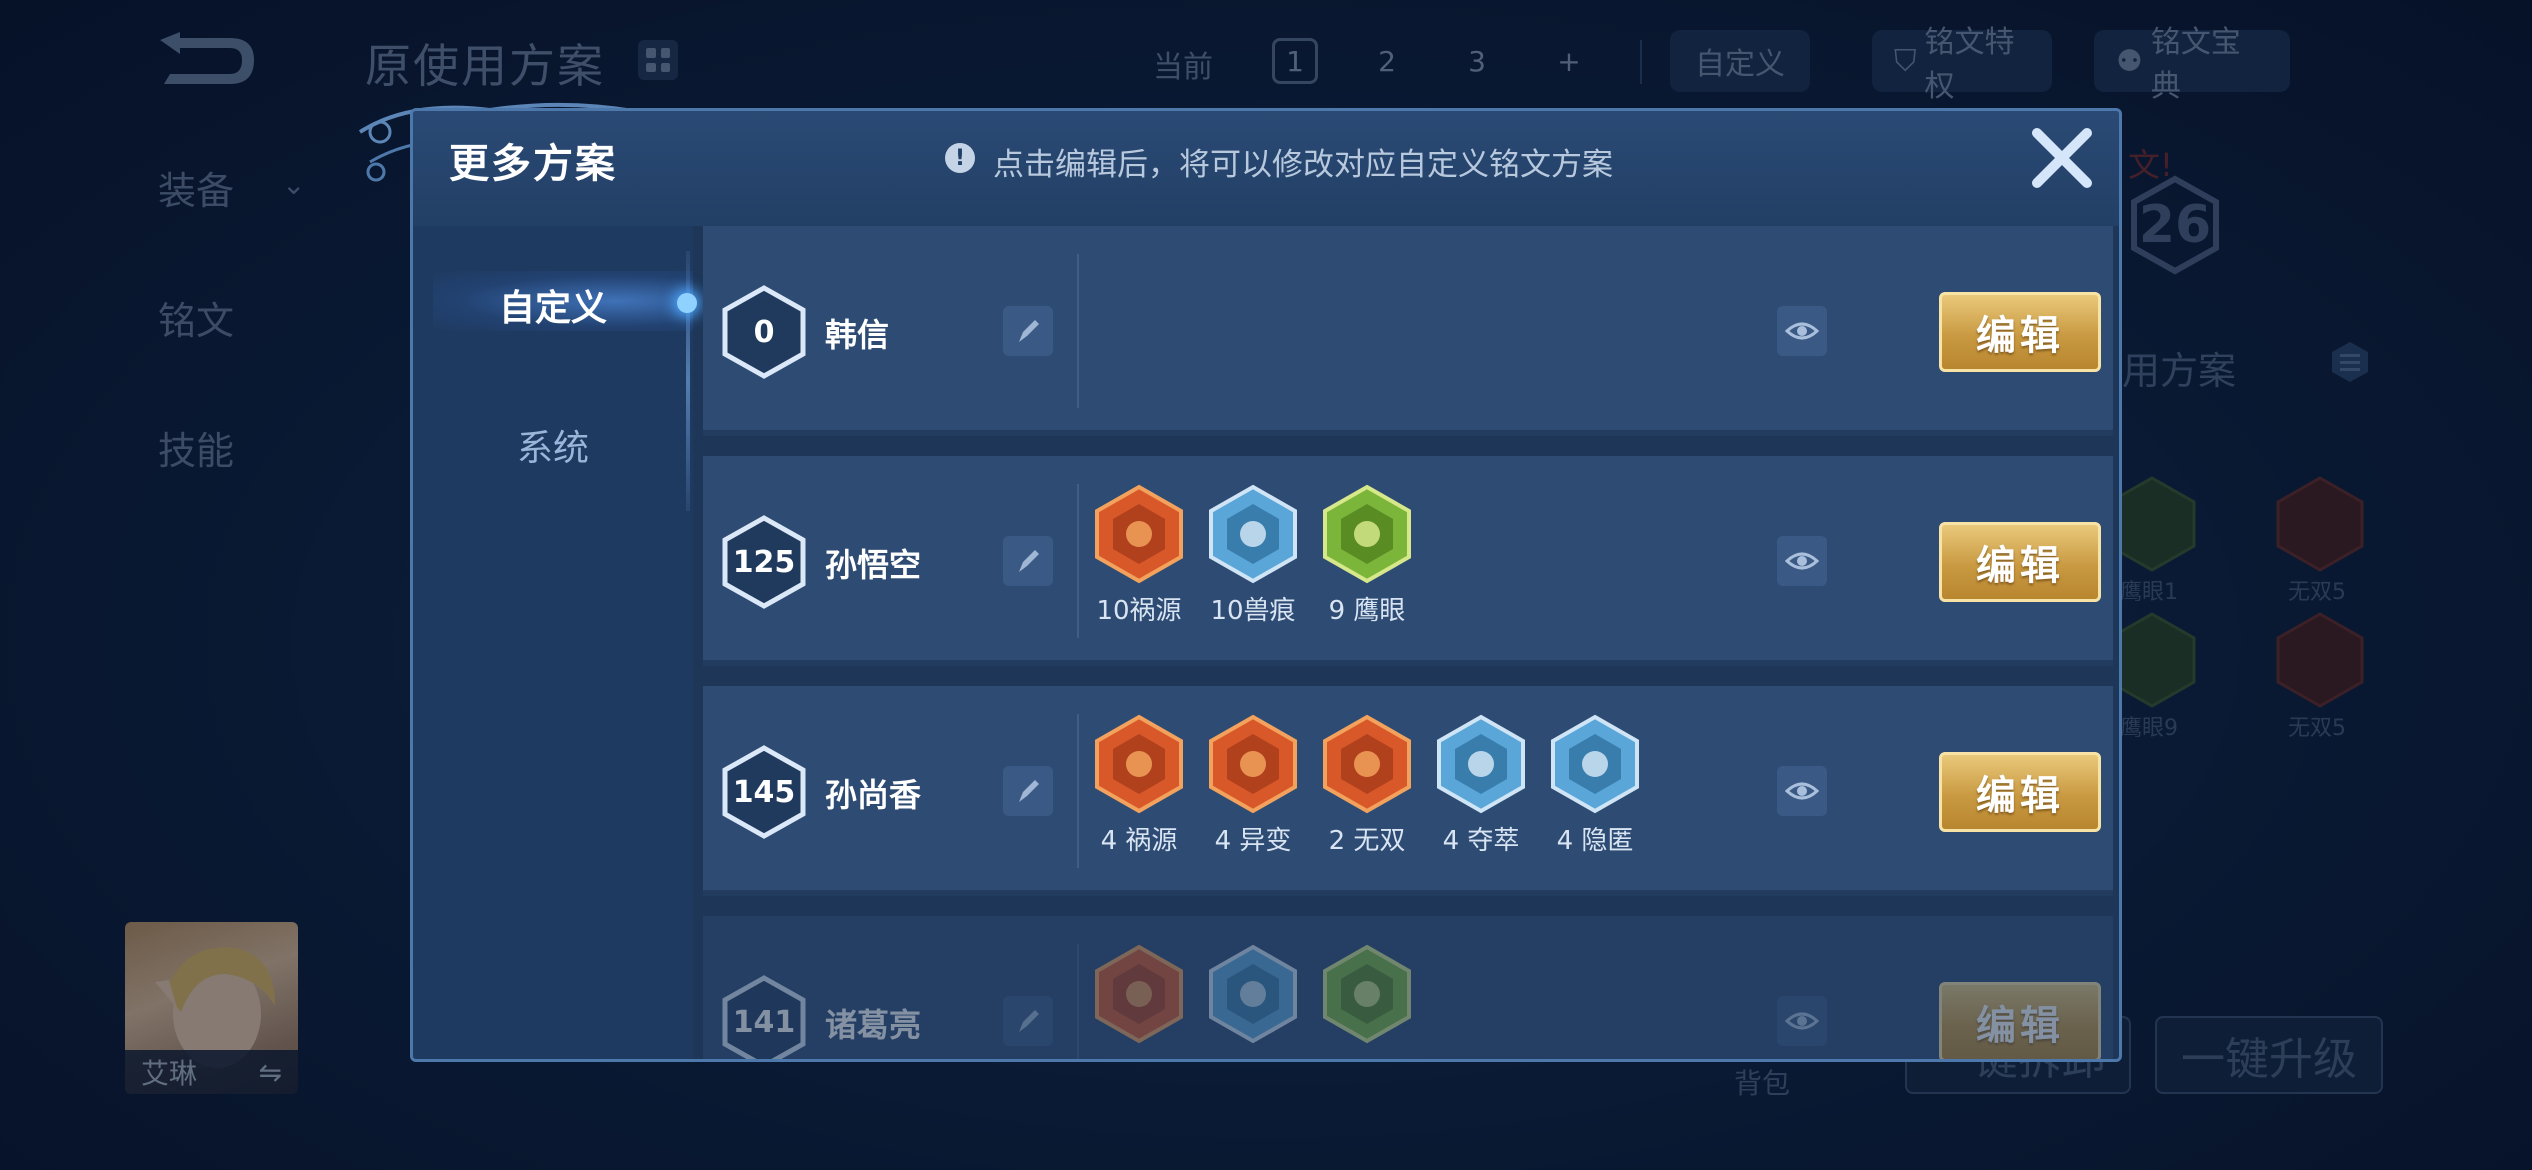 The image size is (2532, 1170). I want to click on red-yibian-rune-icon, so click(1253, 764).